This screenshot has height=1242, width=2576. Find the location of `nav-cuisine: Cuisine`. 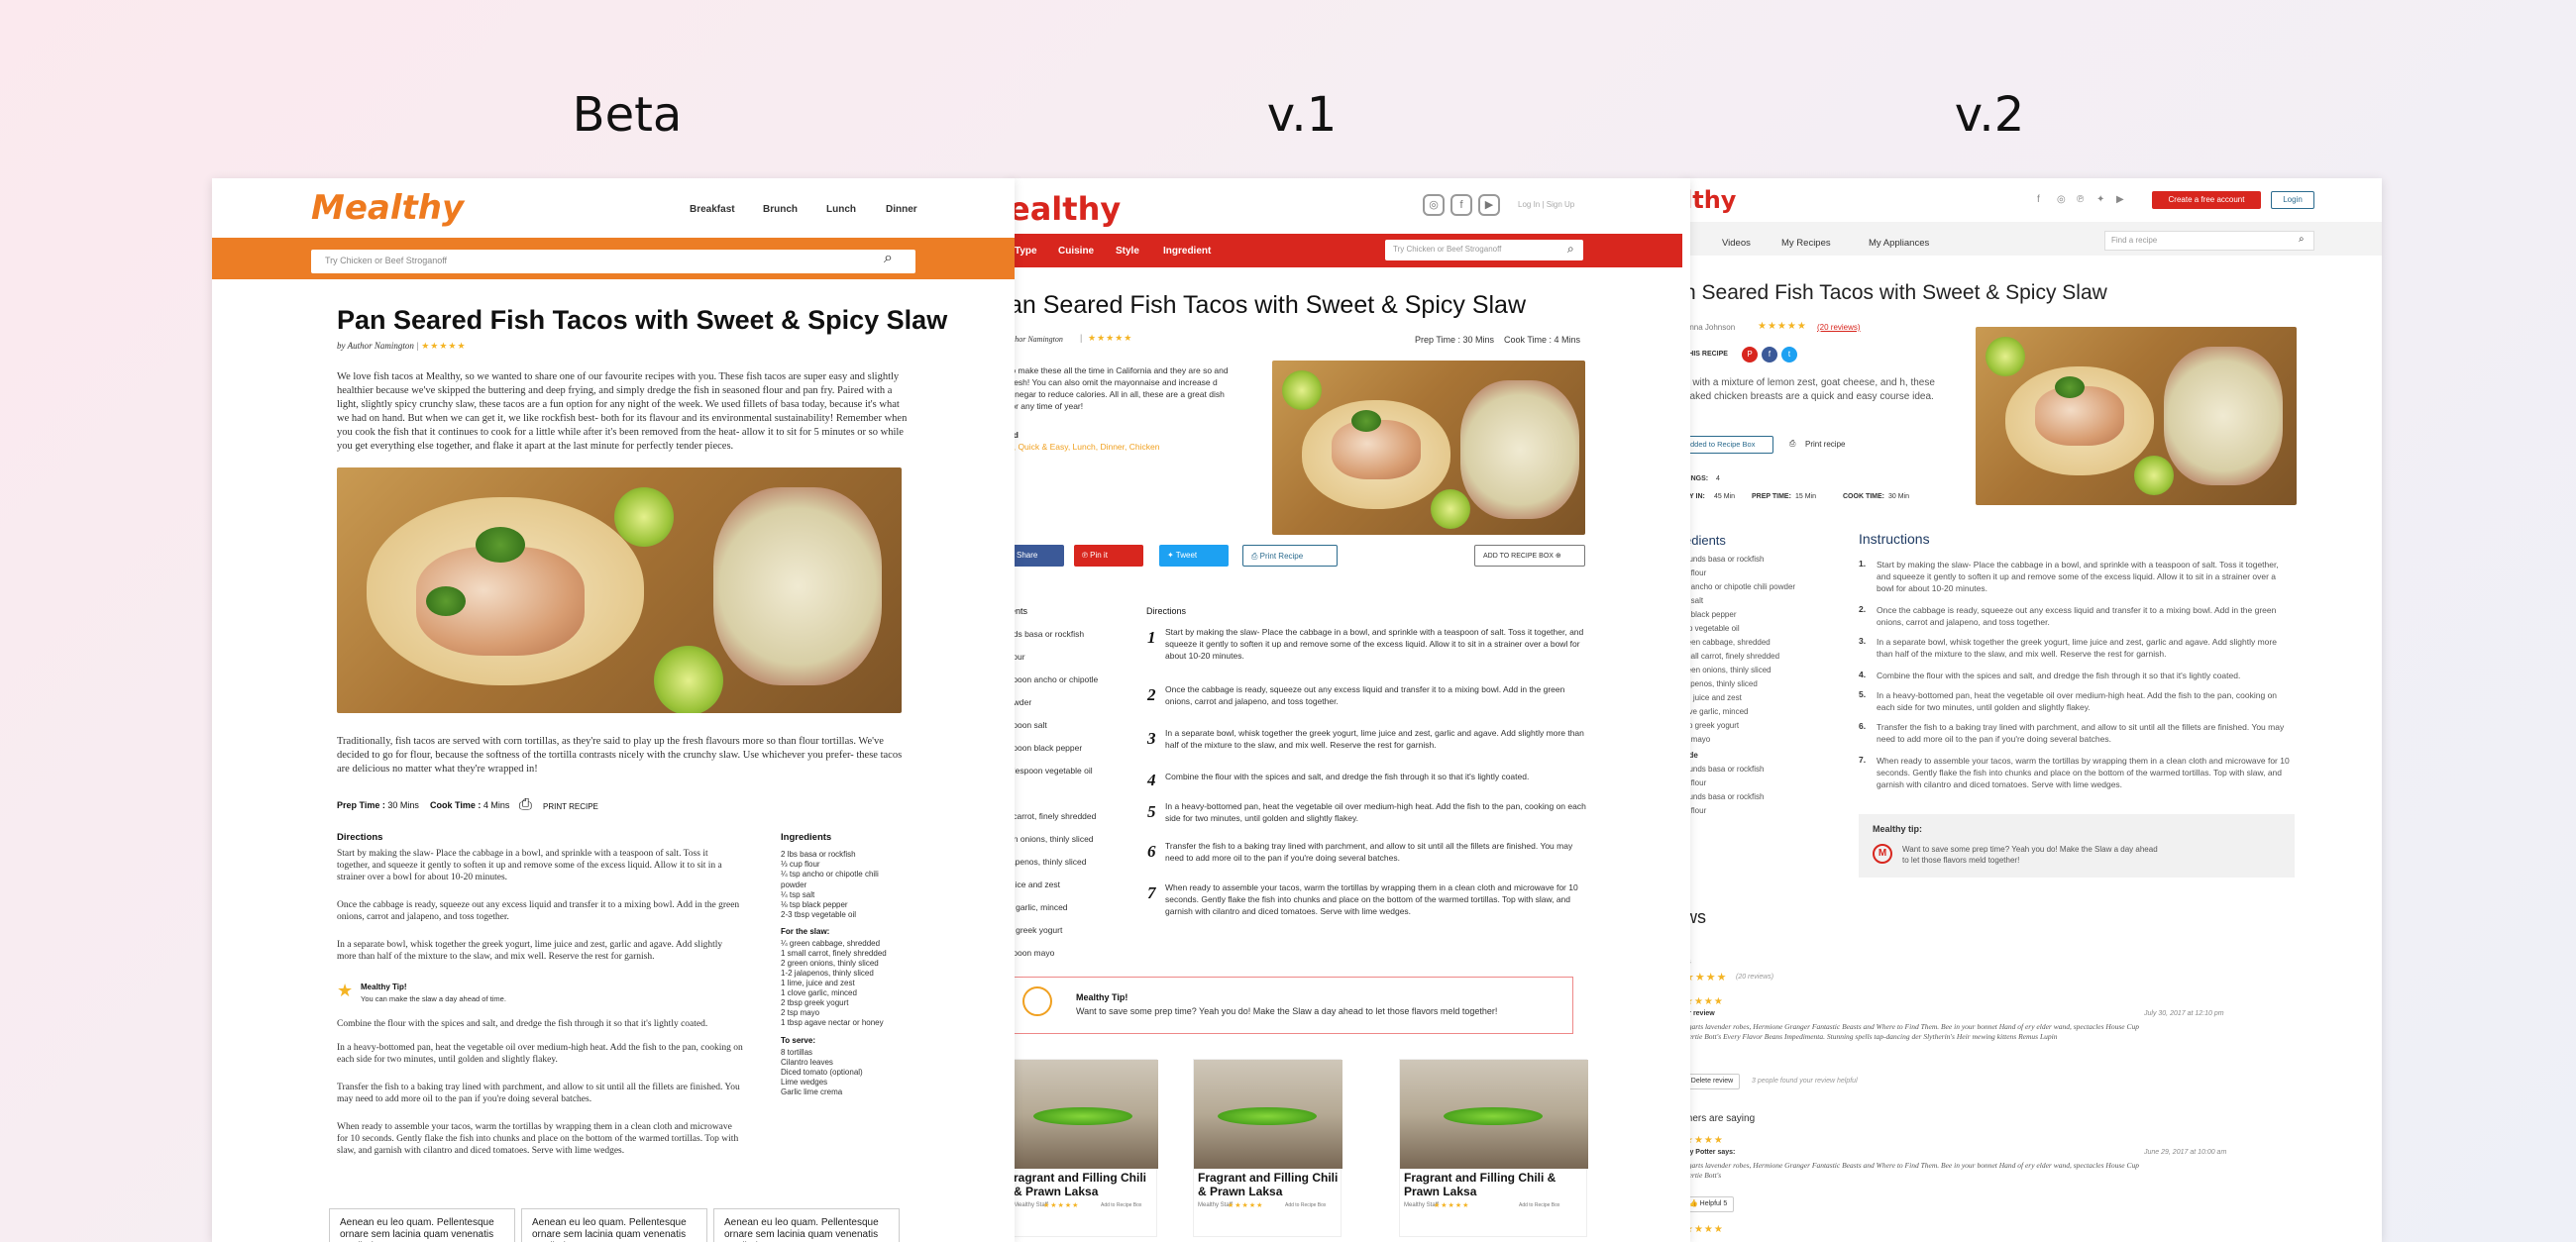

nav-cuisine: Cuisine is located at coordinates (1076, 251).